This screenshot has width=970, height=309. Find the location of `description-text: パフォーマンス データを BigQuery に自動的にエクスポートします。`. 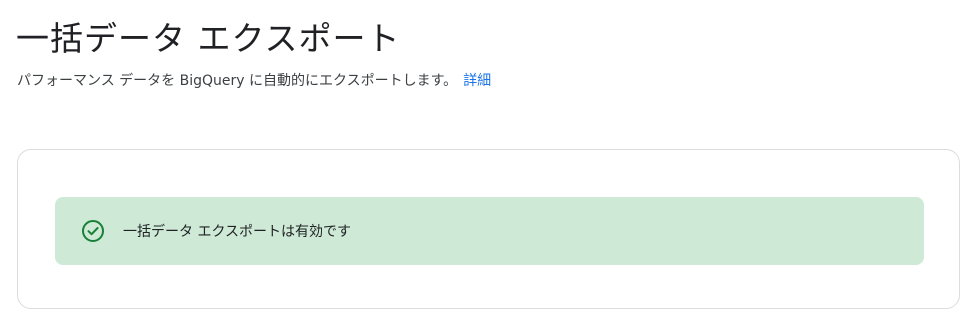

description-text: パフォーマンス データを BigQuery に自動的にエクスポートします。 is located at coordinates (237, 81).